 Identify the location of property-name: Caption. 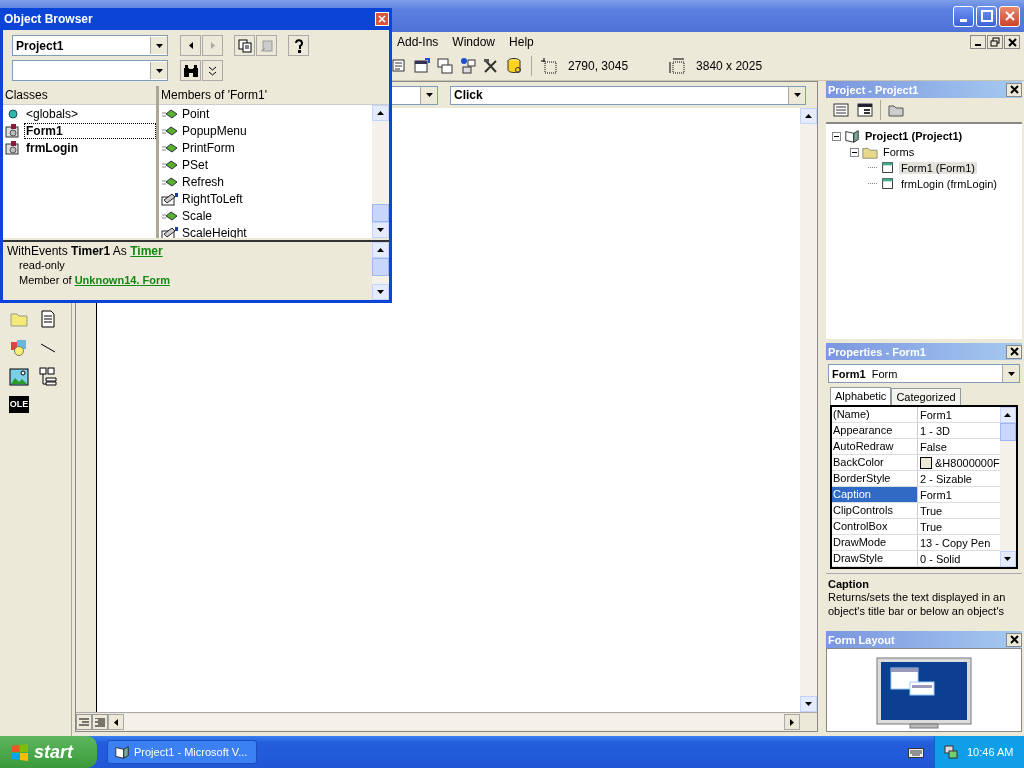
(875, 494).